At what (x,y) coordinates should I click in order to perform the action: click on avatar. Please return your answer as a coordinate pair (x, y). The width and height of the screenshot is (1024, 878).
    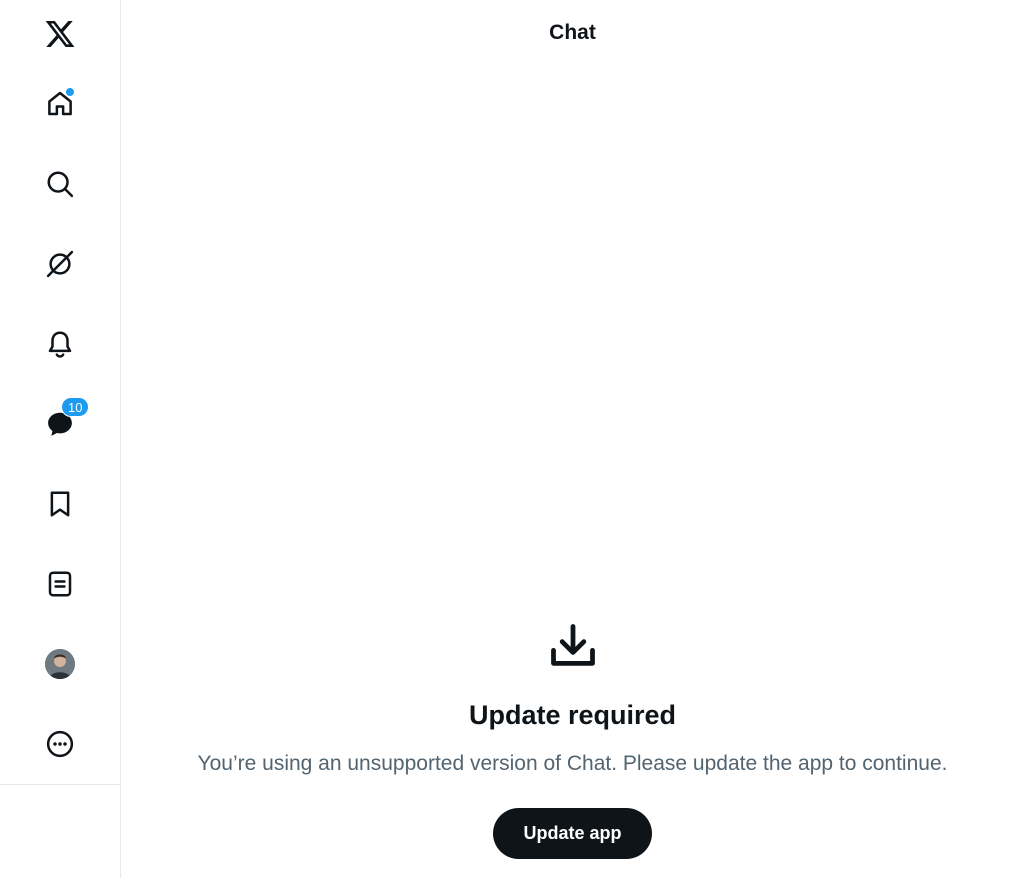
    Looking at the image, I should click on (60, 664).